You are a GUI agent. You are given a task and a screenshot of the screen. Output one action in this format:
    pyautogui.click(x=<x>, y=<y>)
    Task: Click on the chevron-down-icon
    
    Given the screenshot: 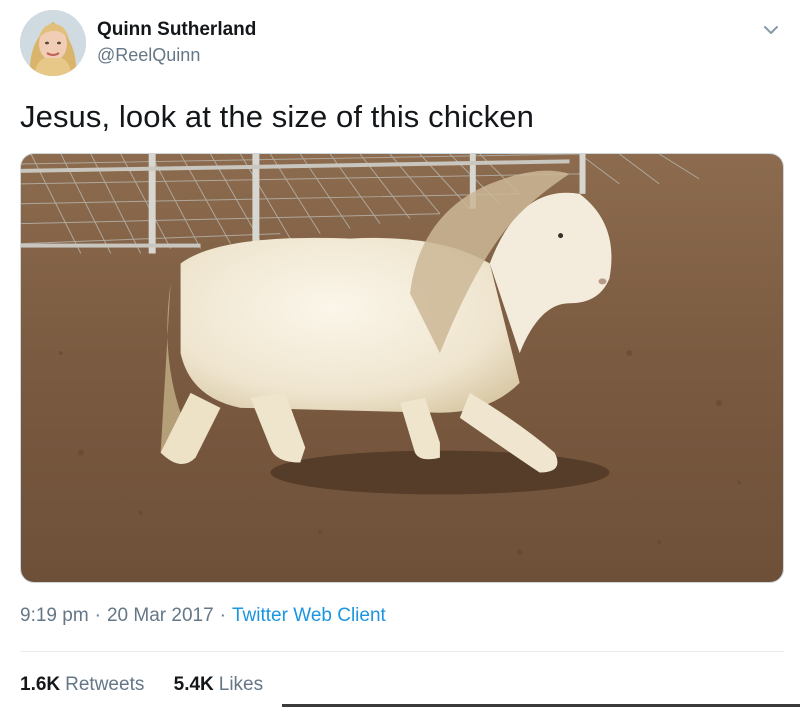 What is the action you would take?
    pyautogui.click(x=771, y=30)
    